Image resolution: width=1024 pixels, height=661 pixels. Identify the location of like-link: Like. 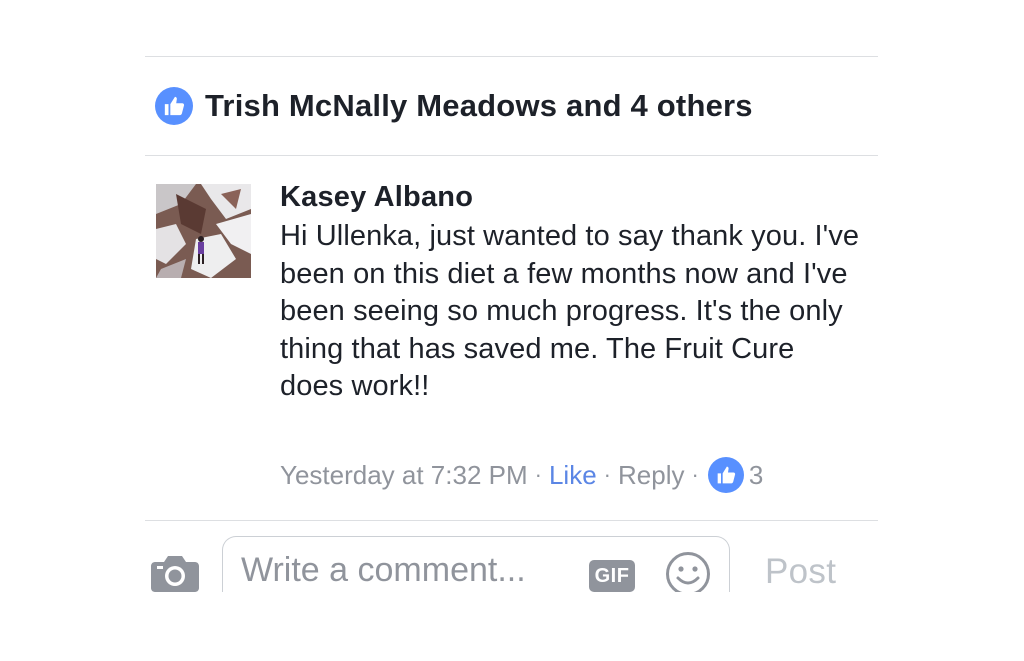
(573, 475).